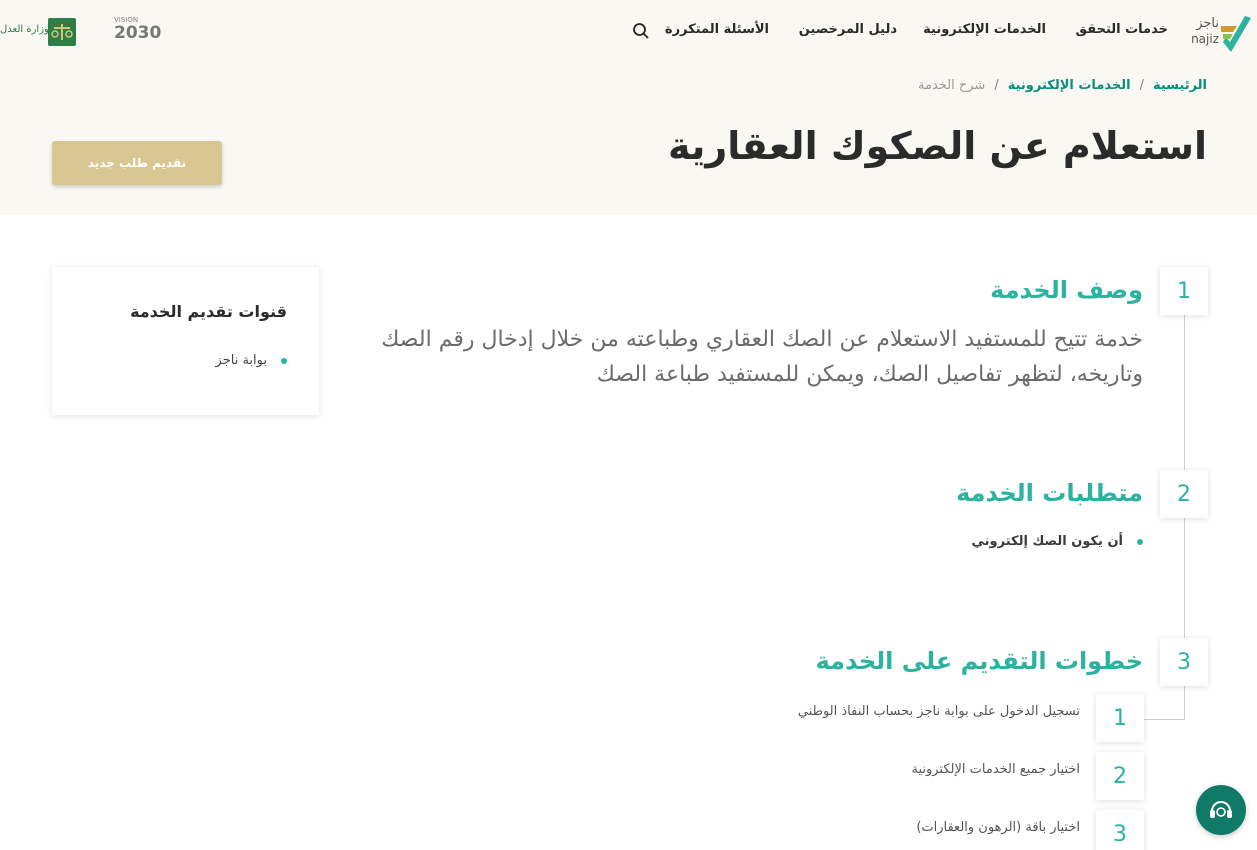 Image resolution: width=1257 pixels, height=850 pixels. What do you see at coordinates (1207, 23) in the screenshot?
I see `logo-text-ar: ناجز` at bounding box center [1207, 23].